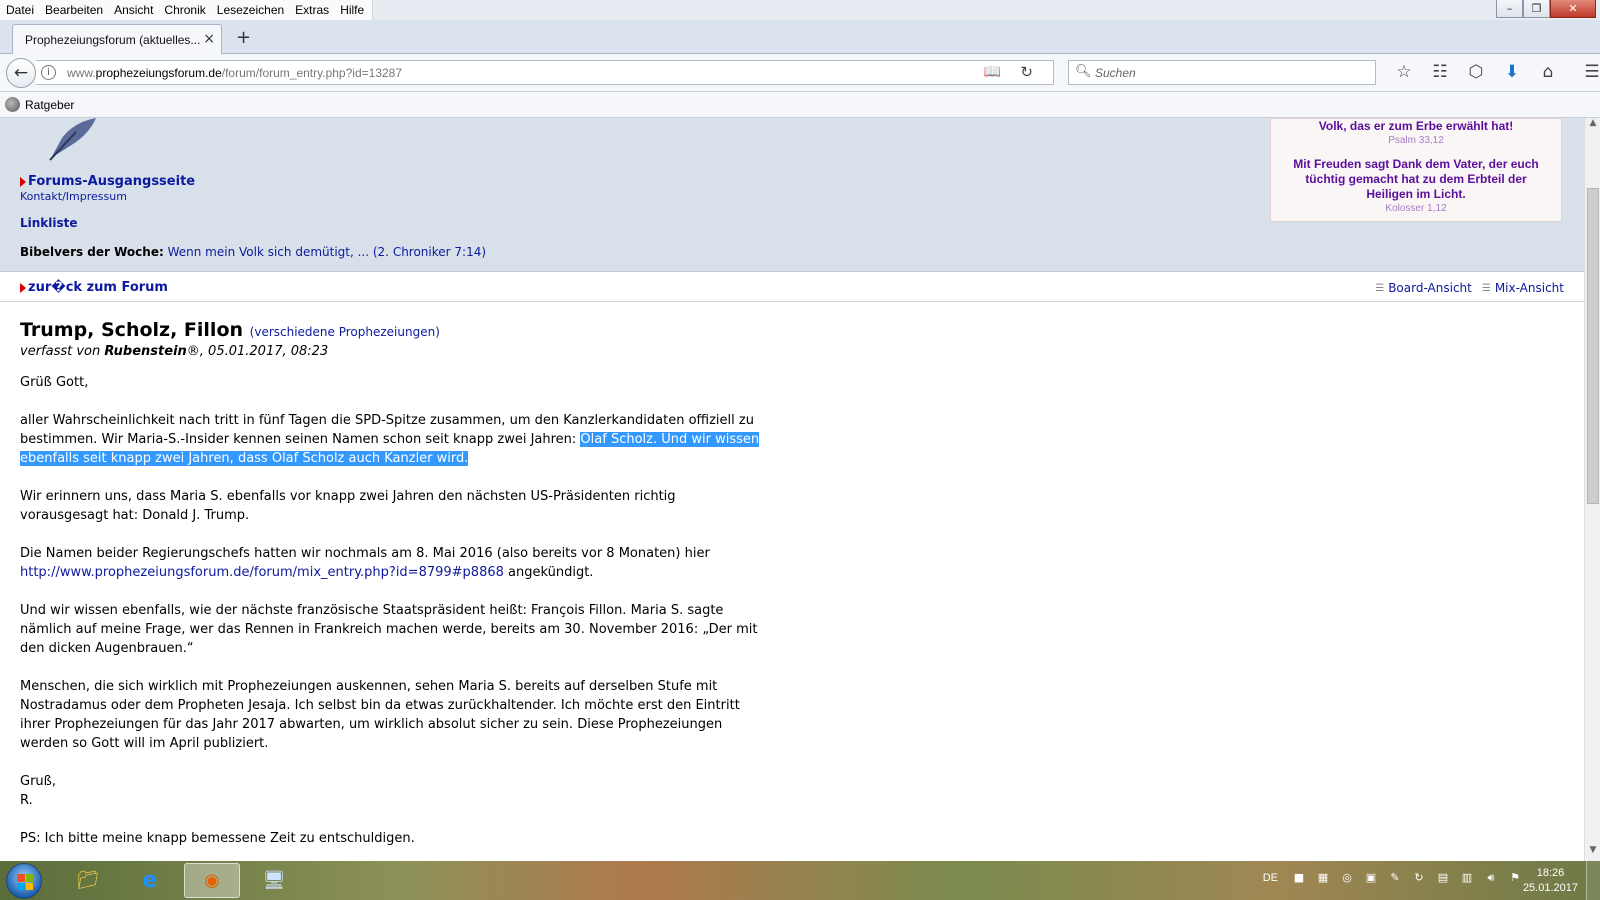 This screenshot has width=1600, height=900. What do you see at coordinates (1083, 71) in the screenshot?
I see `search-icon: 🔍︎` at bounding box center [1083, 71].